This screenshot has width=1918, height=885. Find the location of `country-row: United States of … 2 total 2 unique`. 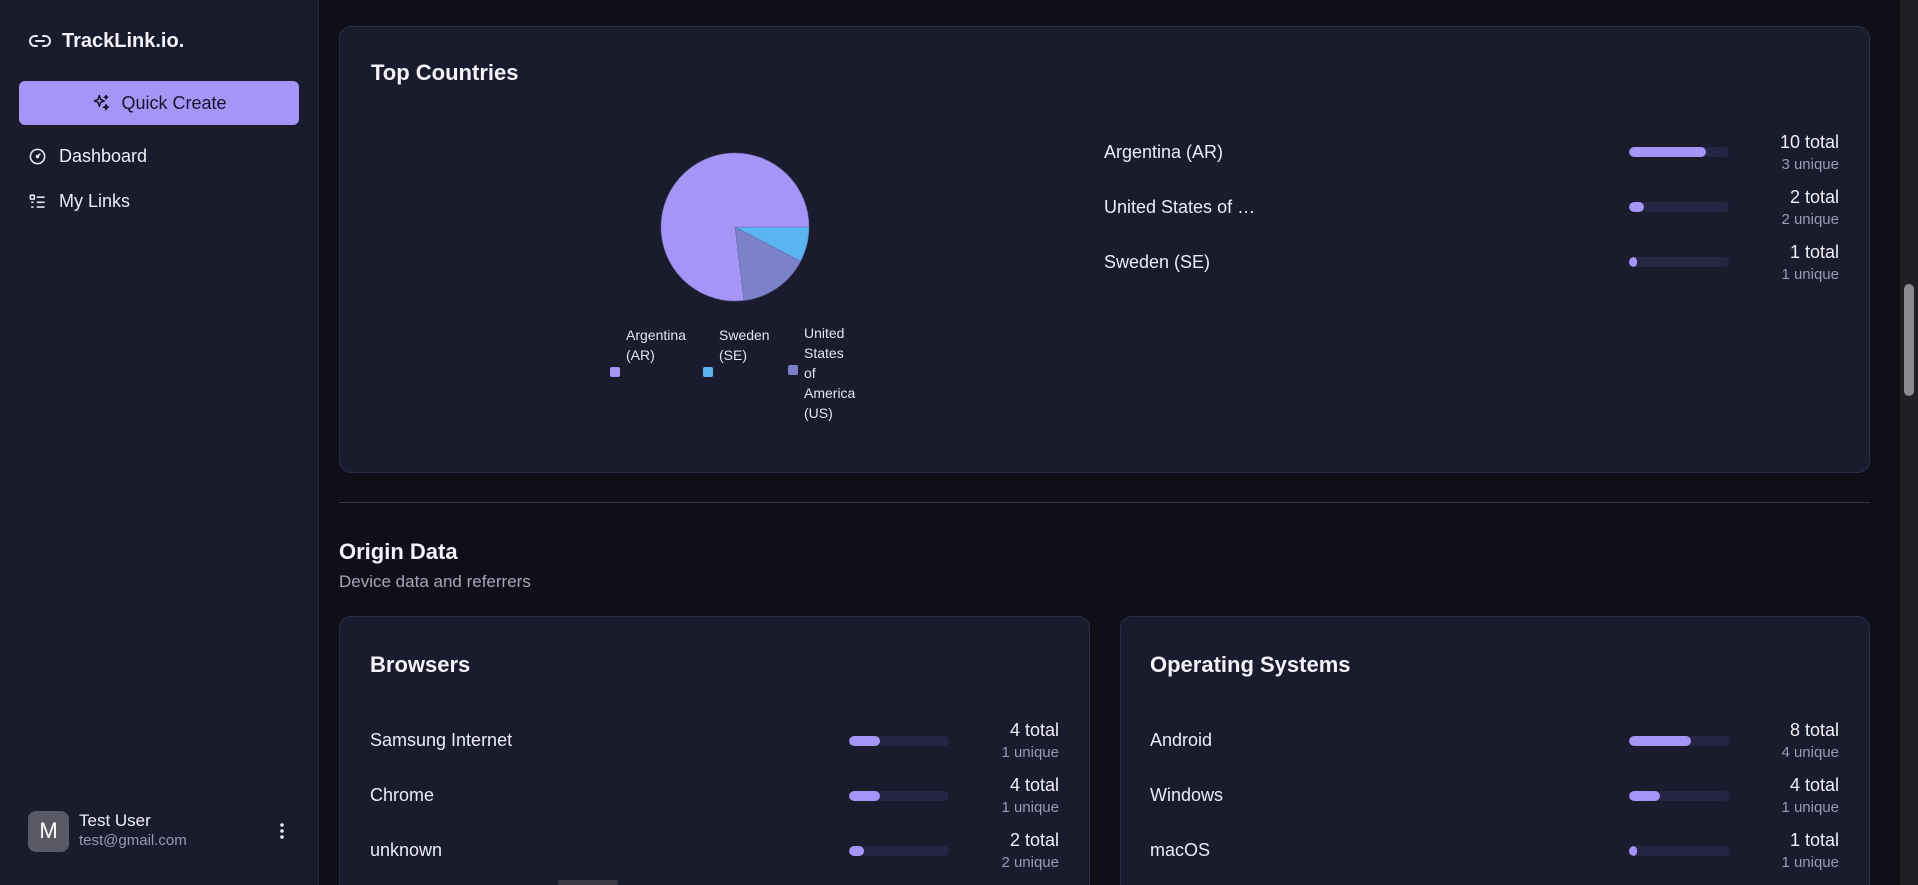

country-row: United States of … 2 total 2 unique is located at coordinates (1471, 209).